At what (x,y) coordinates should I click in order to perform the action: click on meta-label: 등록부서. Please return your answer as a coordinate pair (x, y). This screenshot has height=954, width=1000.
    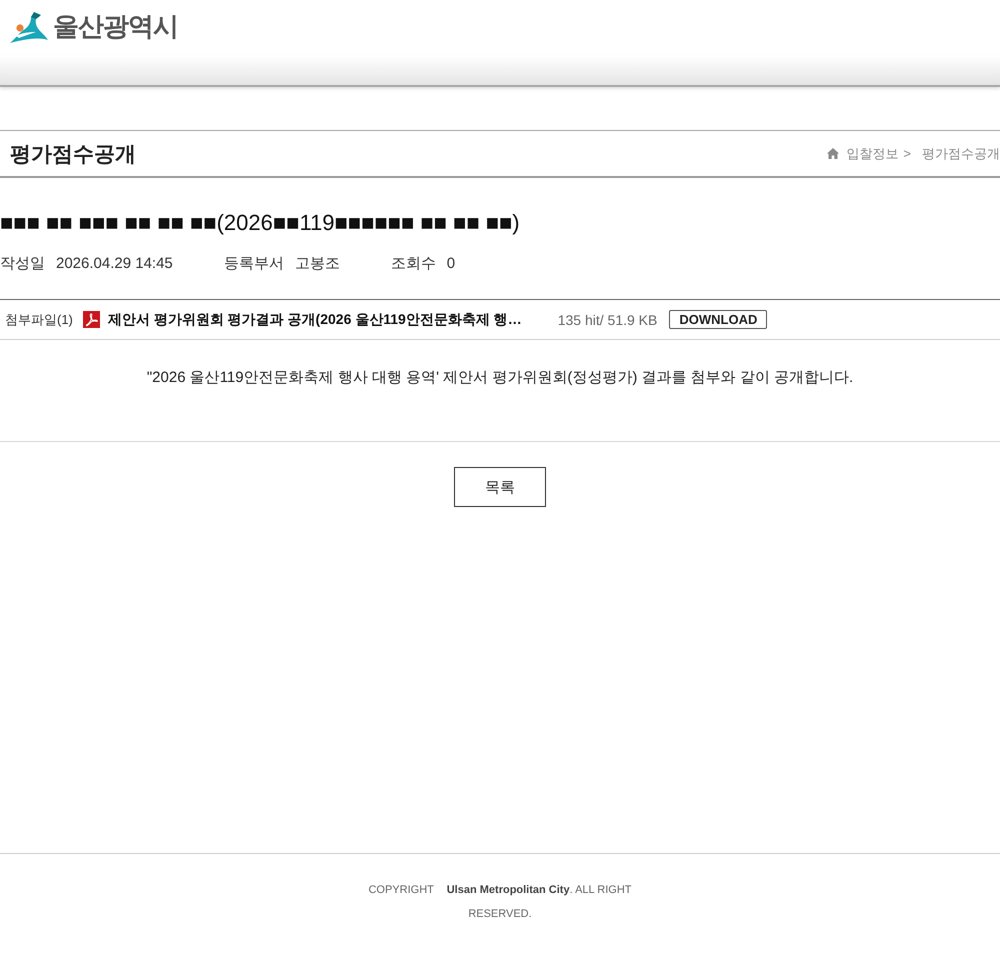
    Looking at the image, I should click on (254, 264).